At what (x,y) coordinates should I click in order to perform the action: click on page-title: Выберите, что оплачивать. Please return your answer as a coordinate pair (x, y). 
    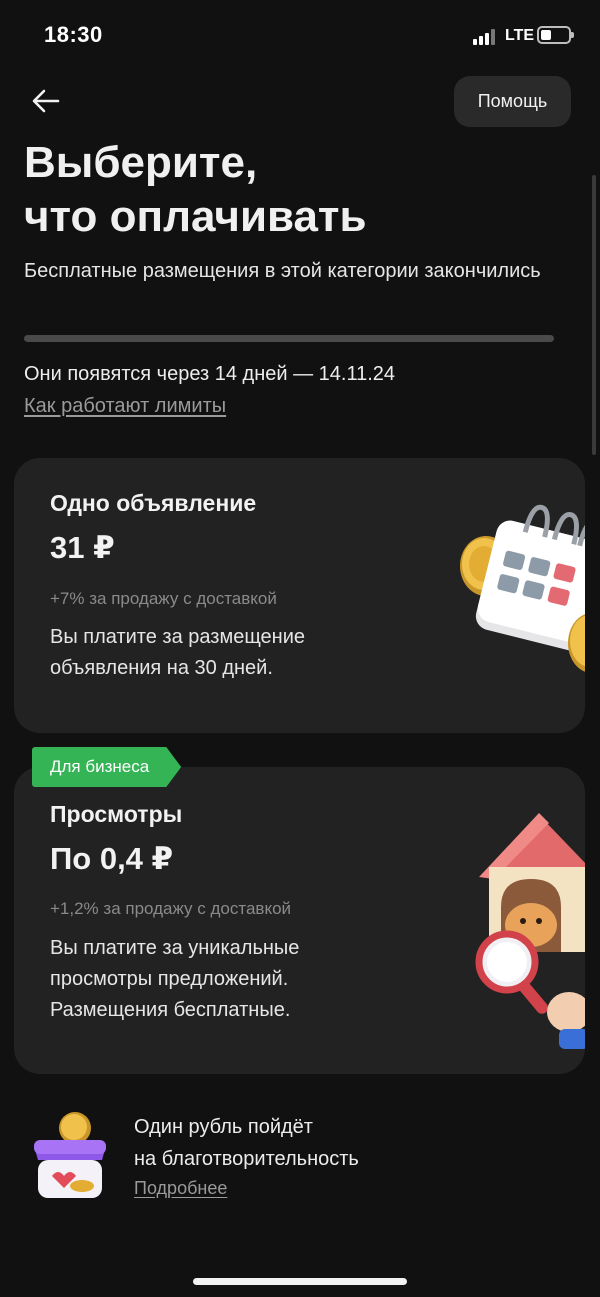
    Looking at the image, I should click on (284, 190).